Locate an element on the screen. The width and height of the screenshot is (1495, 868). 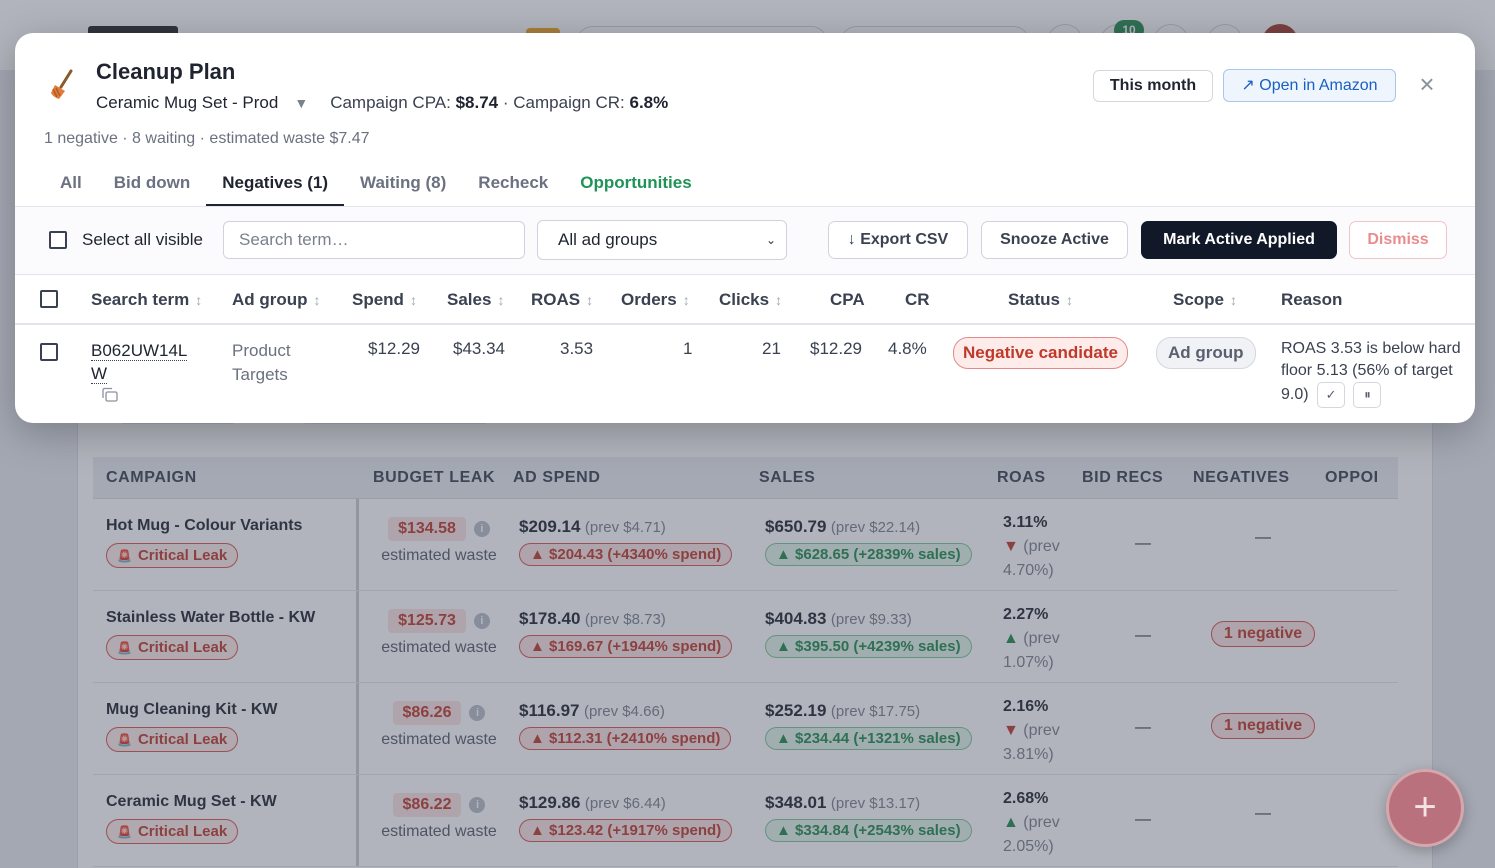
orders-cell: 1 is located at coordinates (688, 348).